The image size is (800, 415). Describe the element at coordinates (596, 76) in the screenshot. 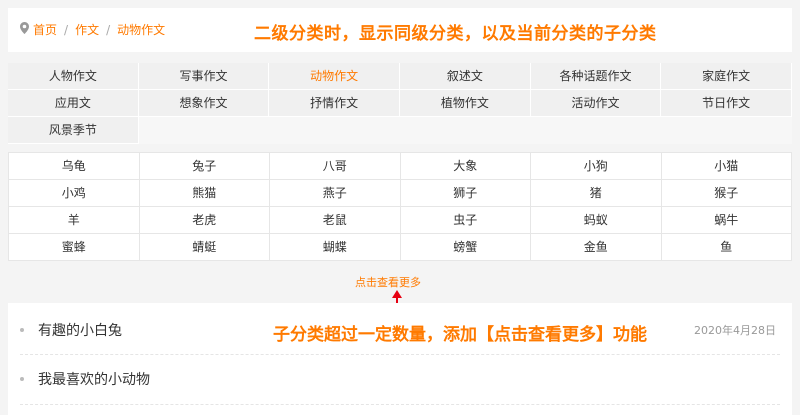

I see `category-item: 各种话题作文` at that location.